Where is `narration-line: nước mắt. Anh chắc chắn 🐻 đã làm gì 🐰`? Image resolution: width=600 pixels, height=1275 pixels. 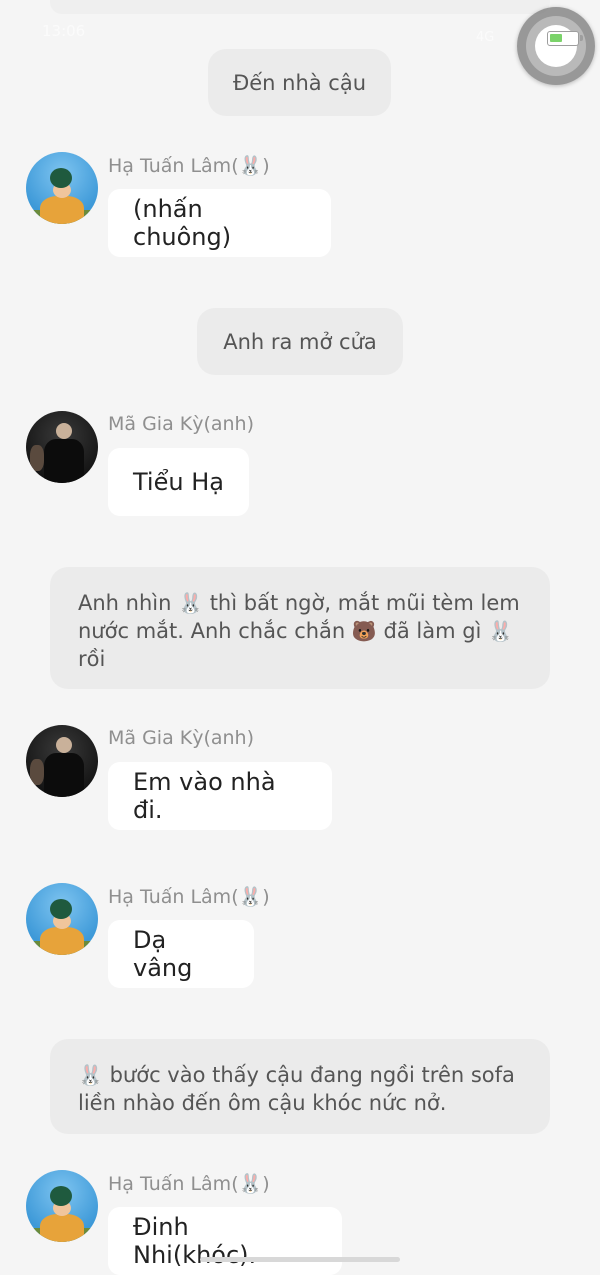 narration-line: nước mắt. Anh chắc chắn 🐻 đã làm gì 🐰 is located at coordinates (295, 631).